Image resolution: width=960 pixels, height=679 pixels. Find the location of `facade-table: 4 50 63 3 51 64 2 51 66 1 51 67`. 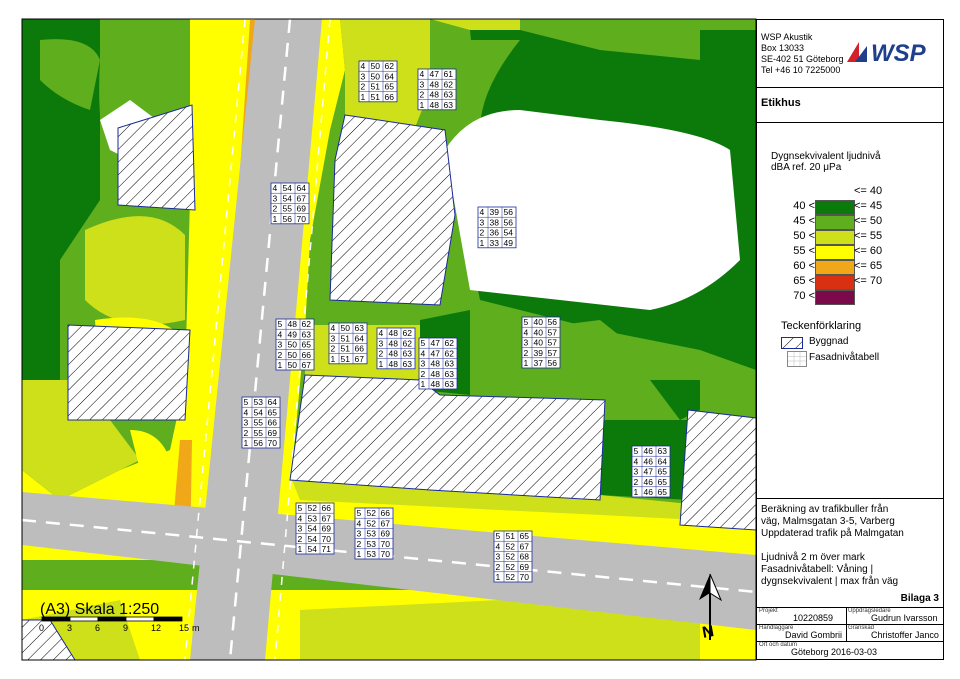

facade-table: 4 50 63 3 51 64 2 51 66 1 51 67 is located at coordinates (348, 343).